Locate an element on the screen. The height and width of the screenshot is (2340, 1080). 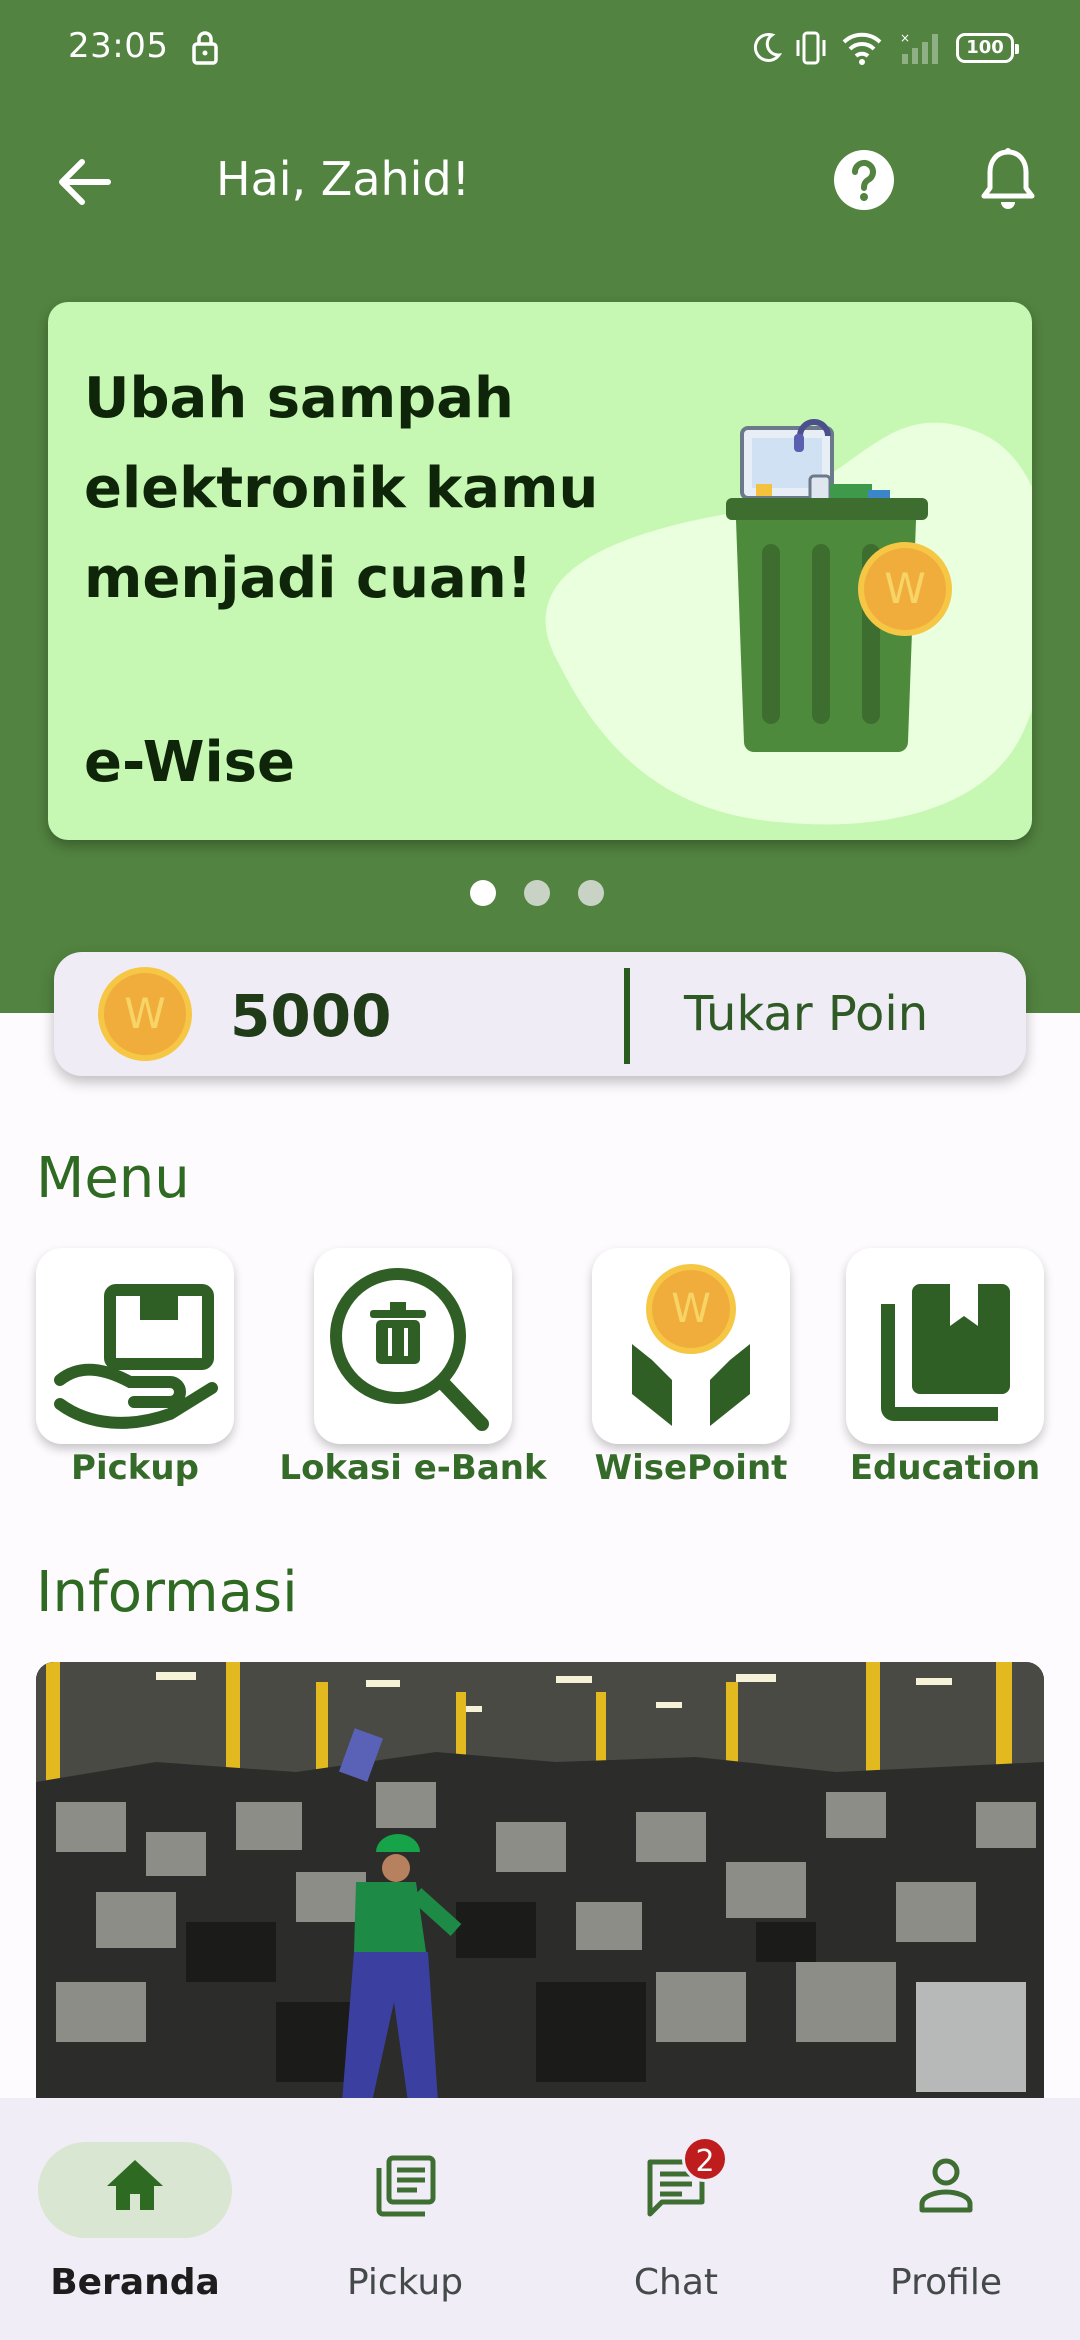
bell-icon is located at coordinates (1008, 178).